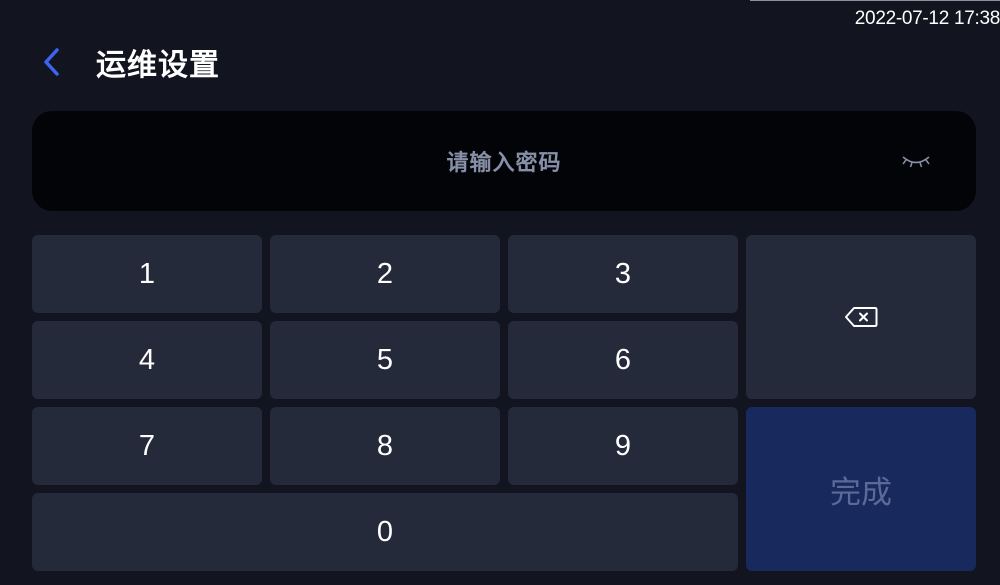 The width and height of the screenshot is (1000, 585). I want to click on chevron-left-icon, so click(51, 62).